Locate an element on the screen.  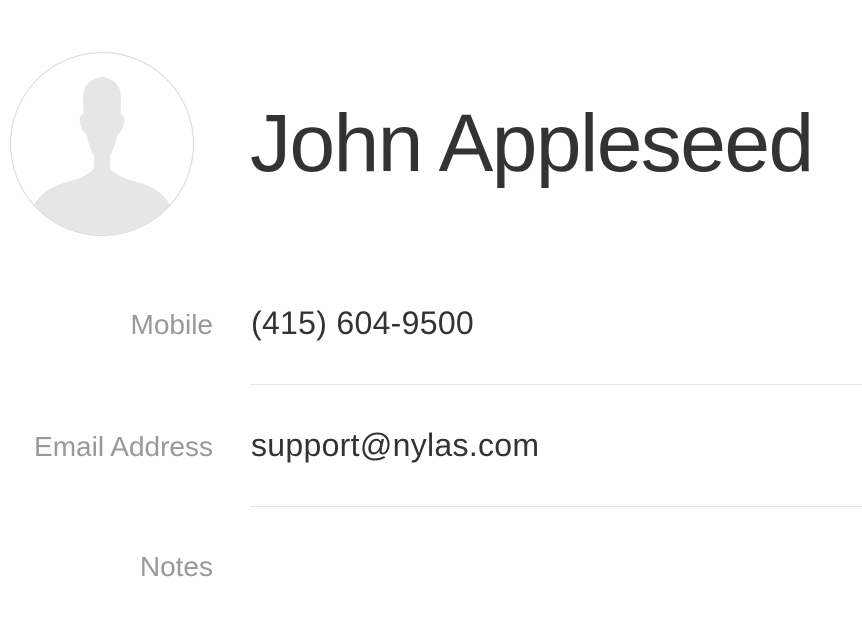
email-value: support@nylas.com is located at coordinates (395, 445).